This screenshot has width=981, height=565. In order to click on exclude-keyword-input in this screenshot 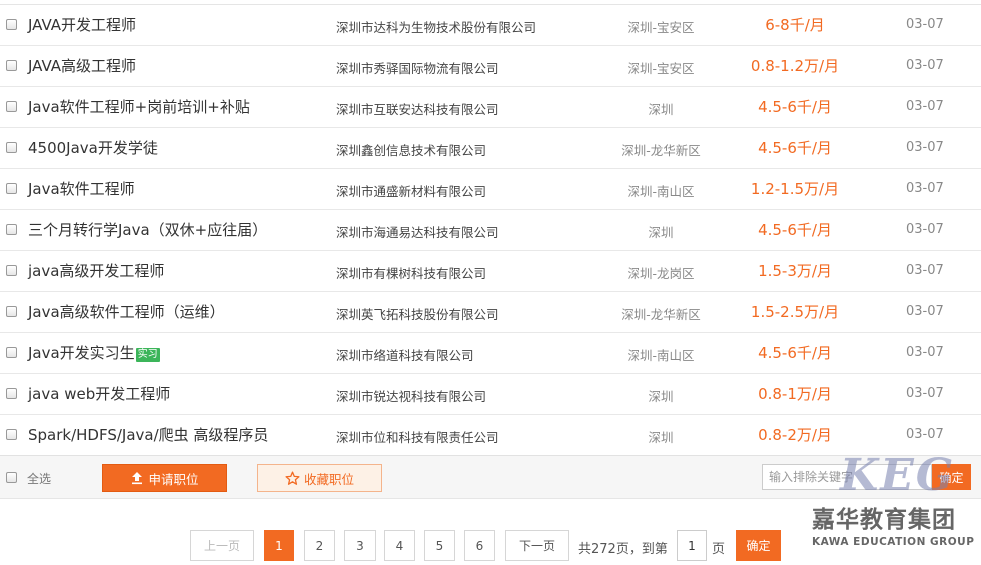, I will do `click(847, 477)`.